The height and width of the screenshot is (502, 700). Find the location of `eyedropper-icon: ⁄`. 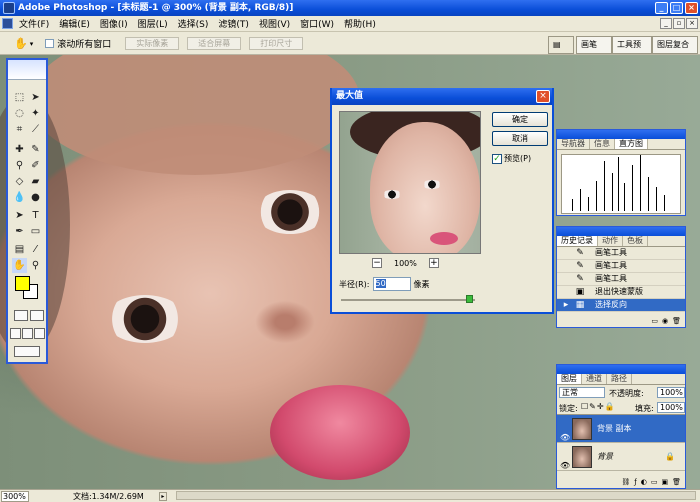

eyedropper-icon: ⁄ is located at coordinates (35, 249).